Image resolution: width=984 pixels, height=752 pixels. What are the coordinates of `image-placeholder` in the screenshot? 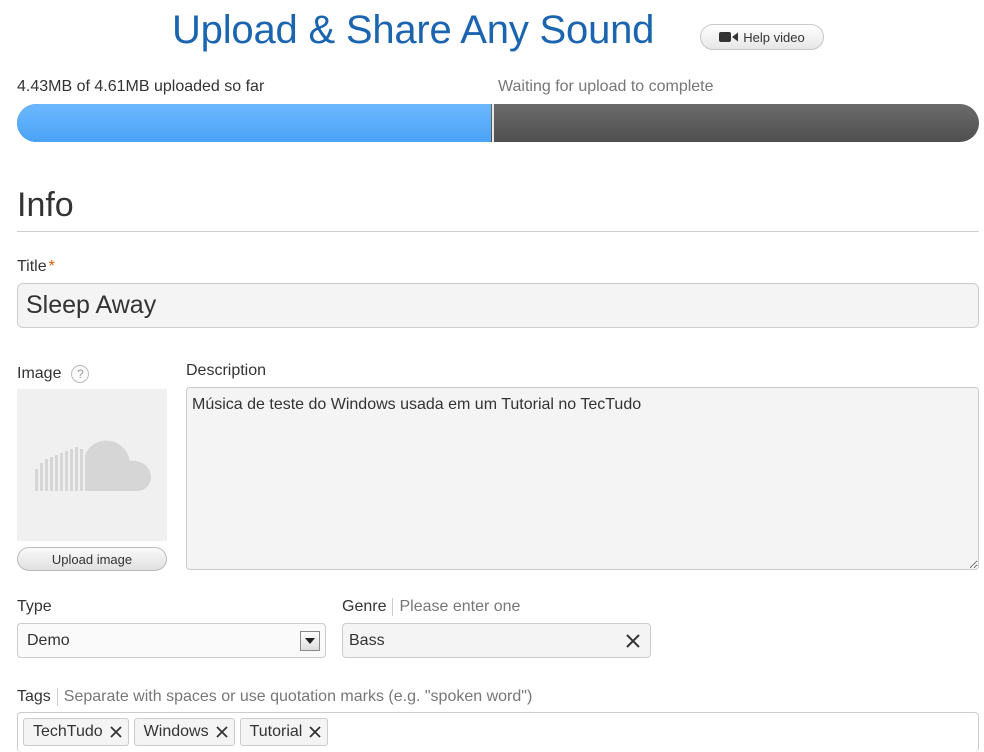 It's located at (92, 465).